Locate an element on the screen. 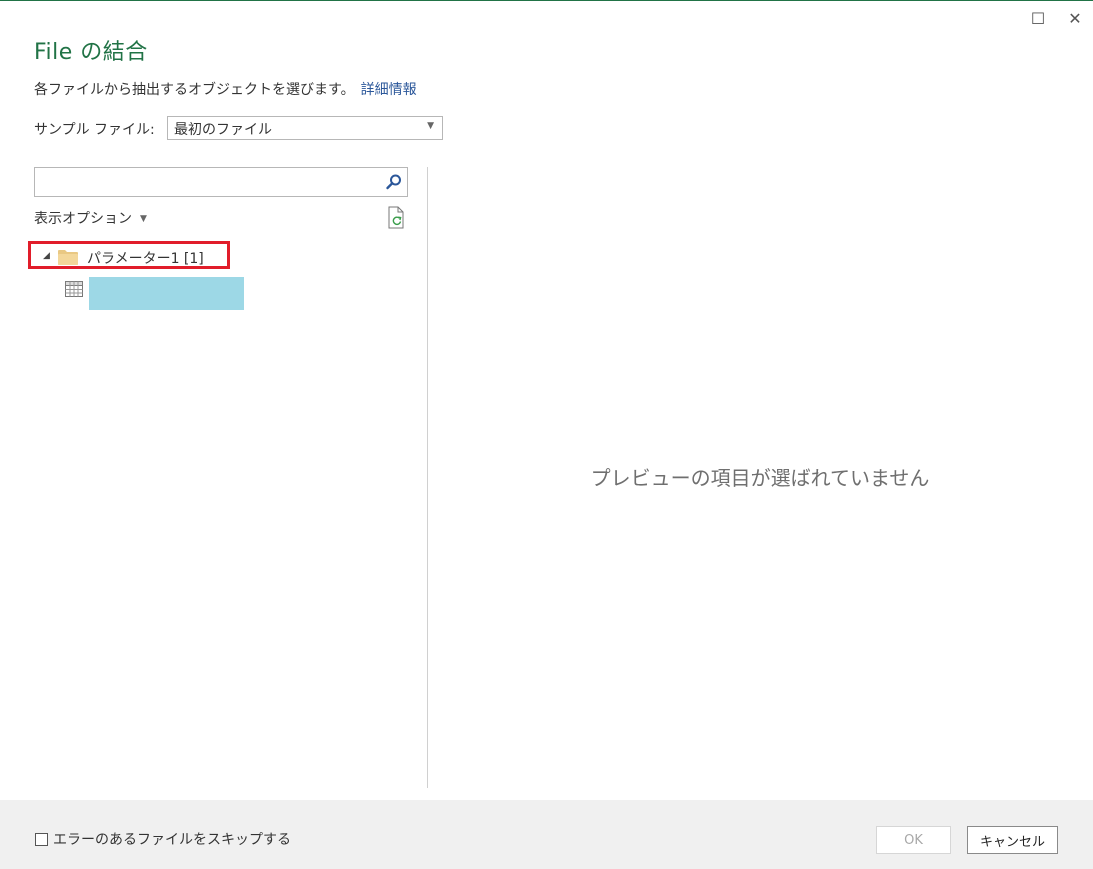 This screenshot has height=869, width=1093. tree-node-parameter1: ◢ パラメーター1 [1] is located at coordinates (129, 255).